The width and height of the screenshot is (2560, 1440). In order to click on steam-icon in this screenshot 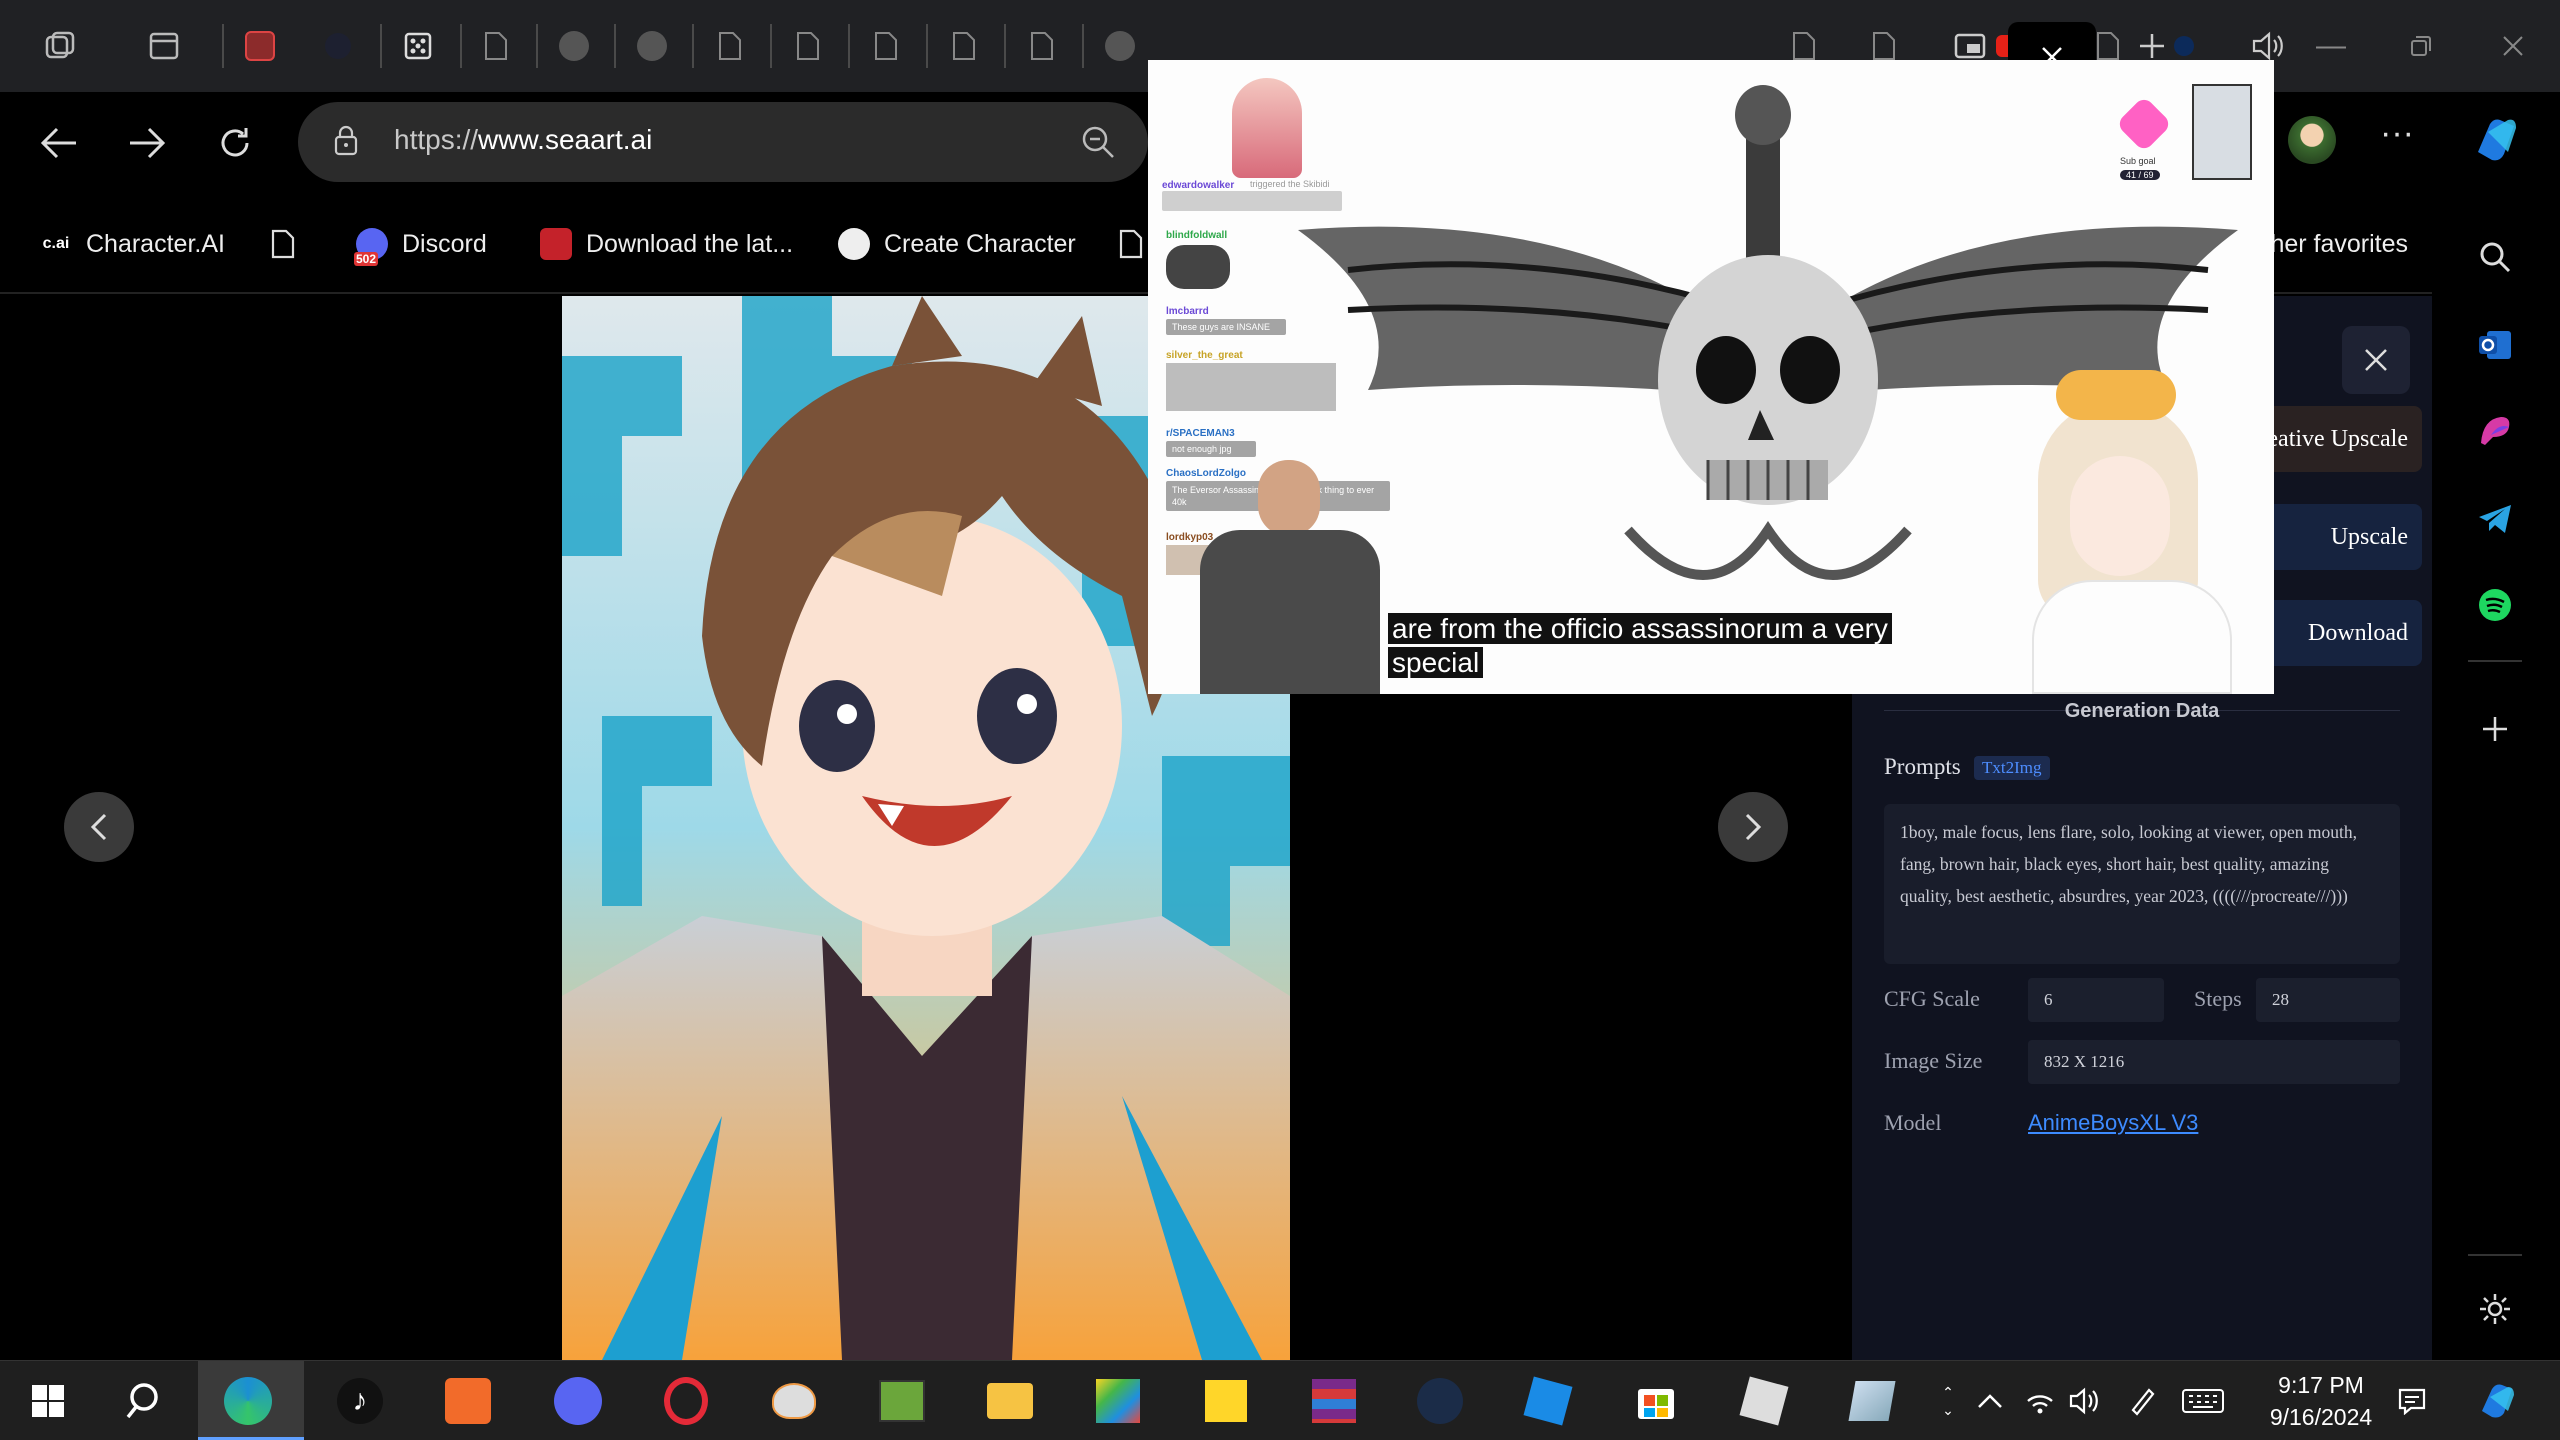, I will do `click(1440, 1401)`.